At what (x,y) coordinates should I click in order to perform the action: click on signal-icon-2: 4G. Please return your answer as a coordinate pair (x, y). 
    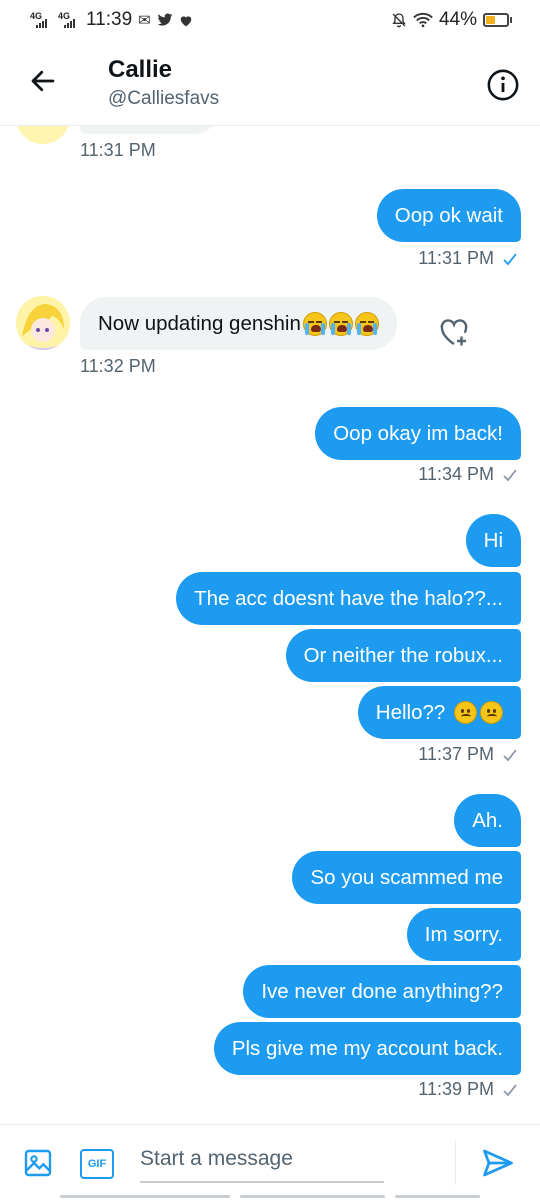
    Looking at the image, I should click on (69, 20).